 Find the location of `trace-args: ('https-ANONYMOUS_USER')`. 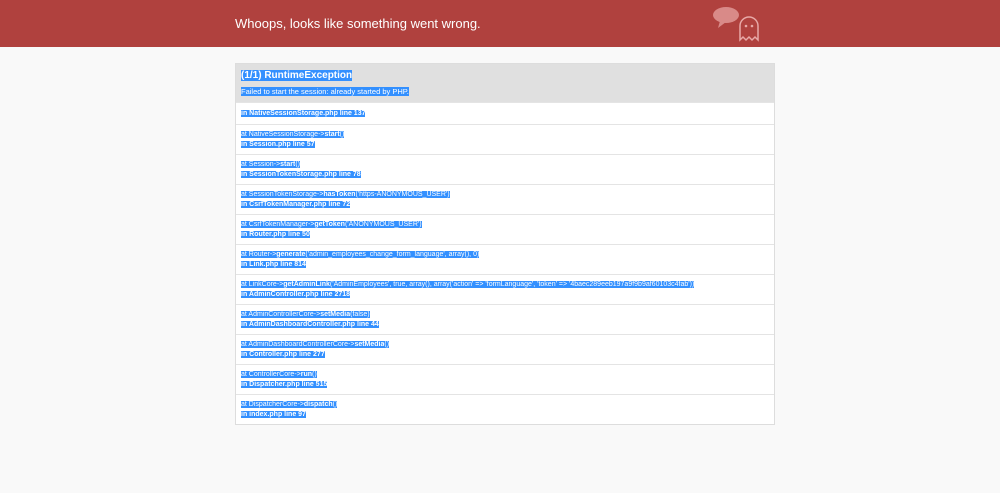

trace-args: ('https-ANONYMOUS_USER') is located at coordinates (402, 194).